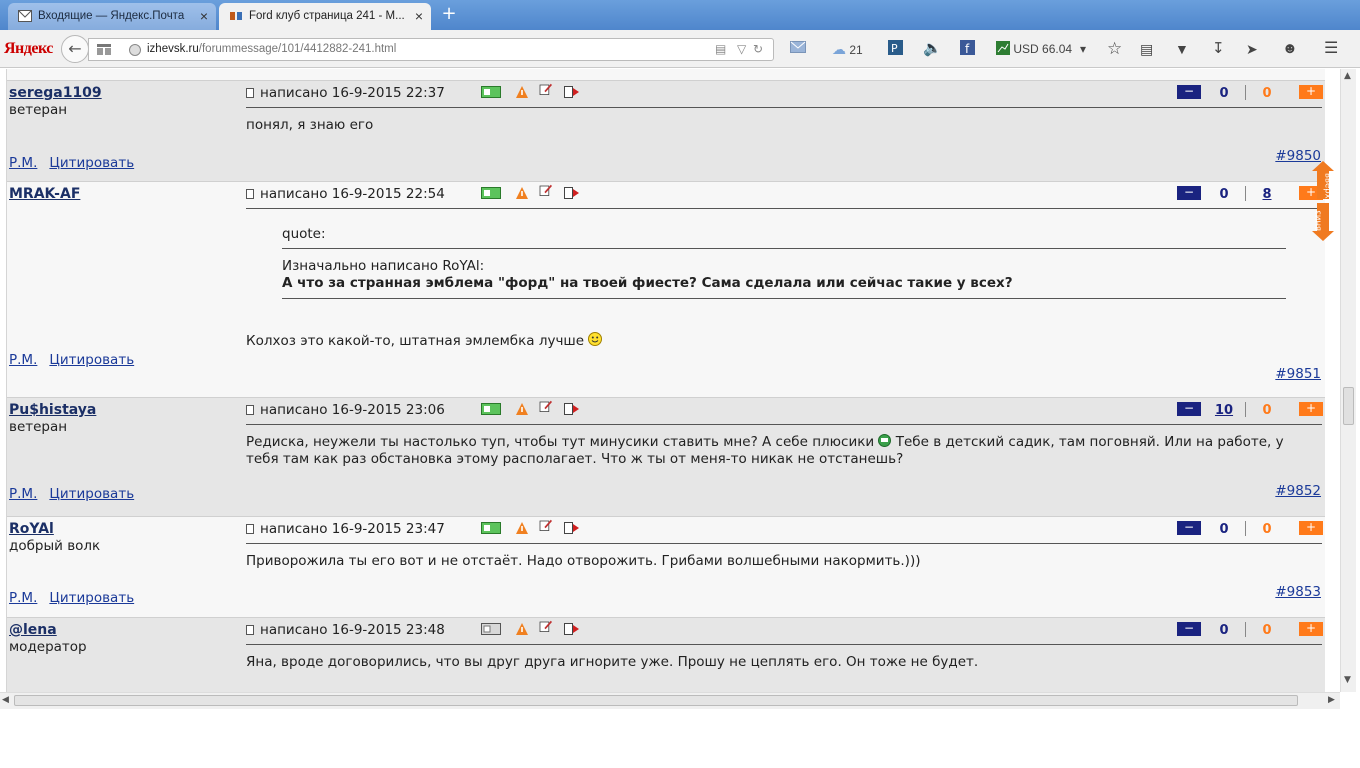  I want to click on horizontal-scrollbar: ◀ ▶, so click(670, 700).